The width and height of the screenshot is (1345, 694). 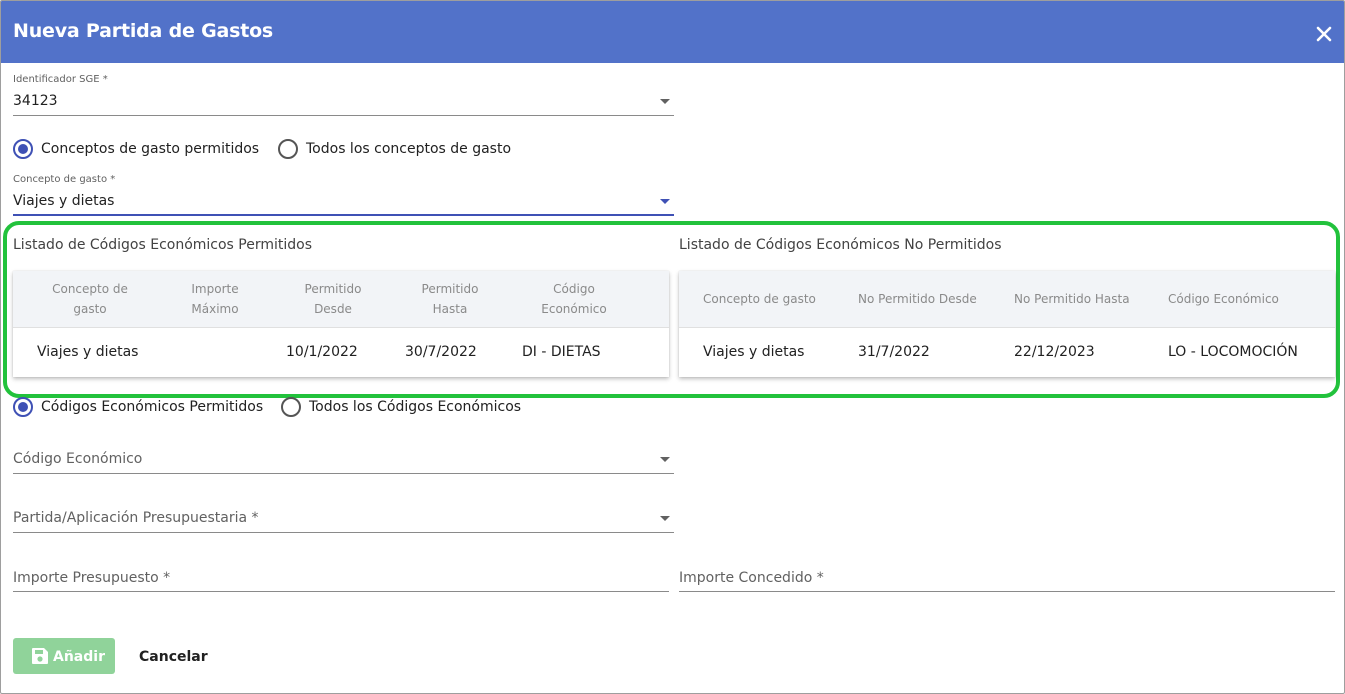 I want to click on column-header: Importe Máximo, so click(x=215, y=299).